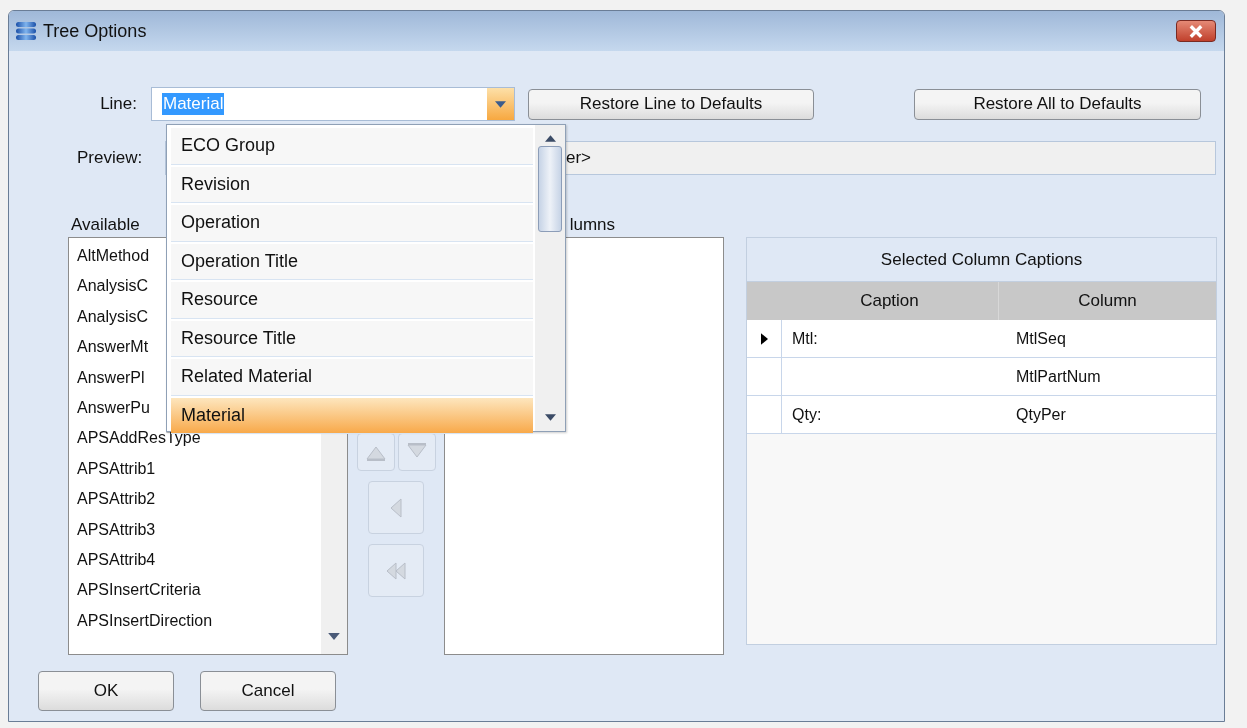 The width and height of the screenshot is (1247, 728). I want to click on dropdown-option: Material, so click(352, 415).